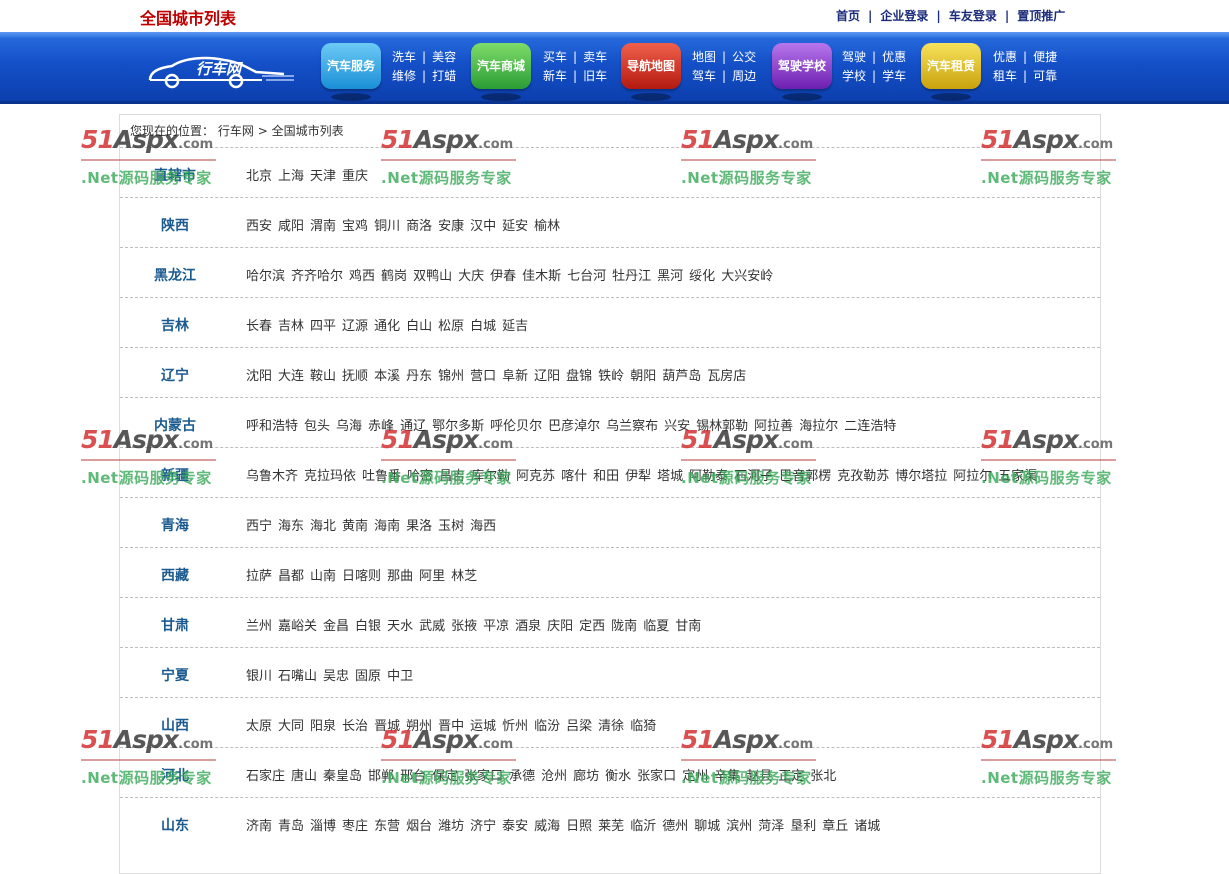  Describe the element at coordinates (496, 626) in the screenshot. I see `city-link: 平凉` at that location.